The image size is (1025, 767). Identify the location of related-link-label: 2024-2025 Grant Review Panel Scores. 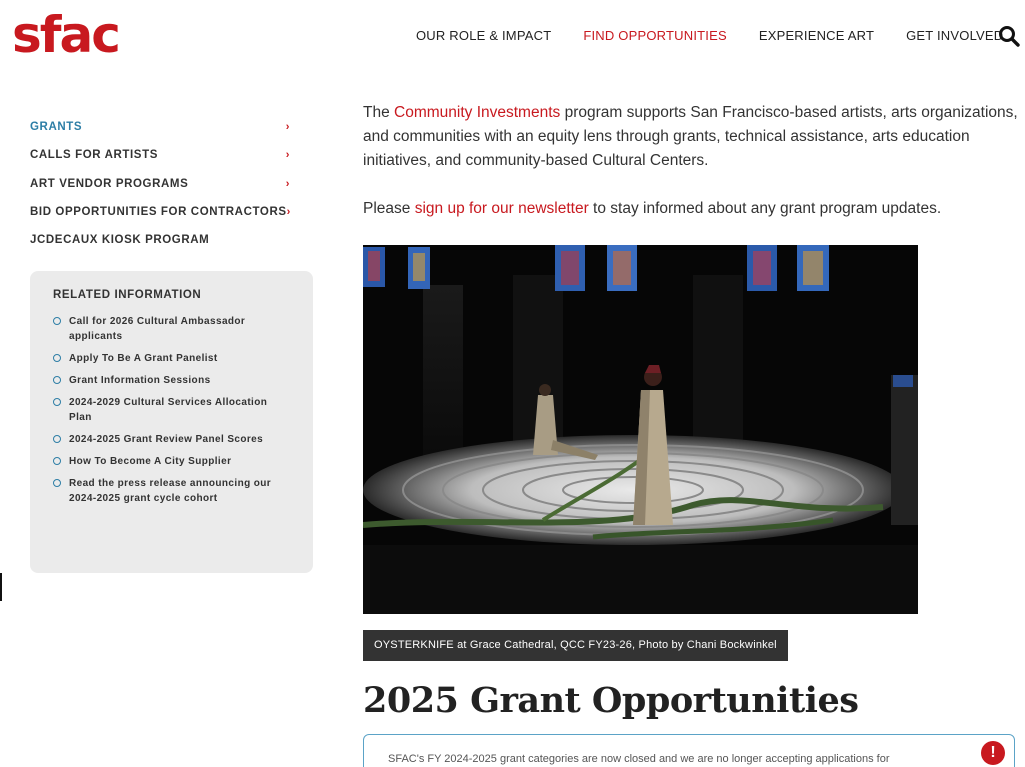
(166, 439).